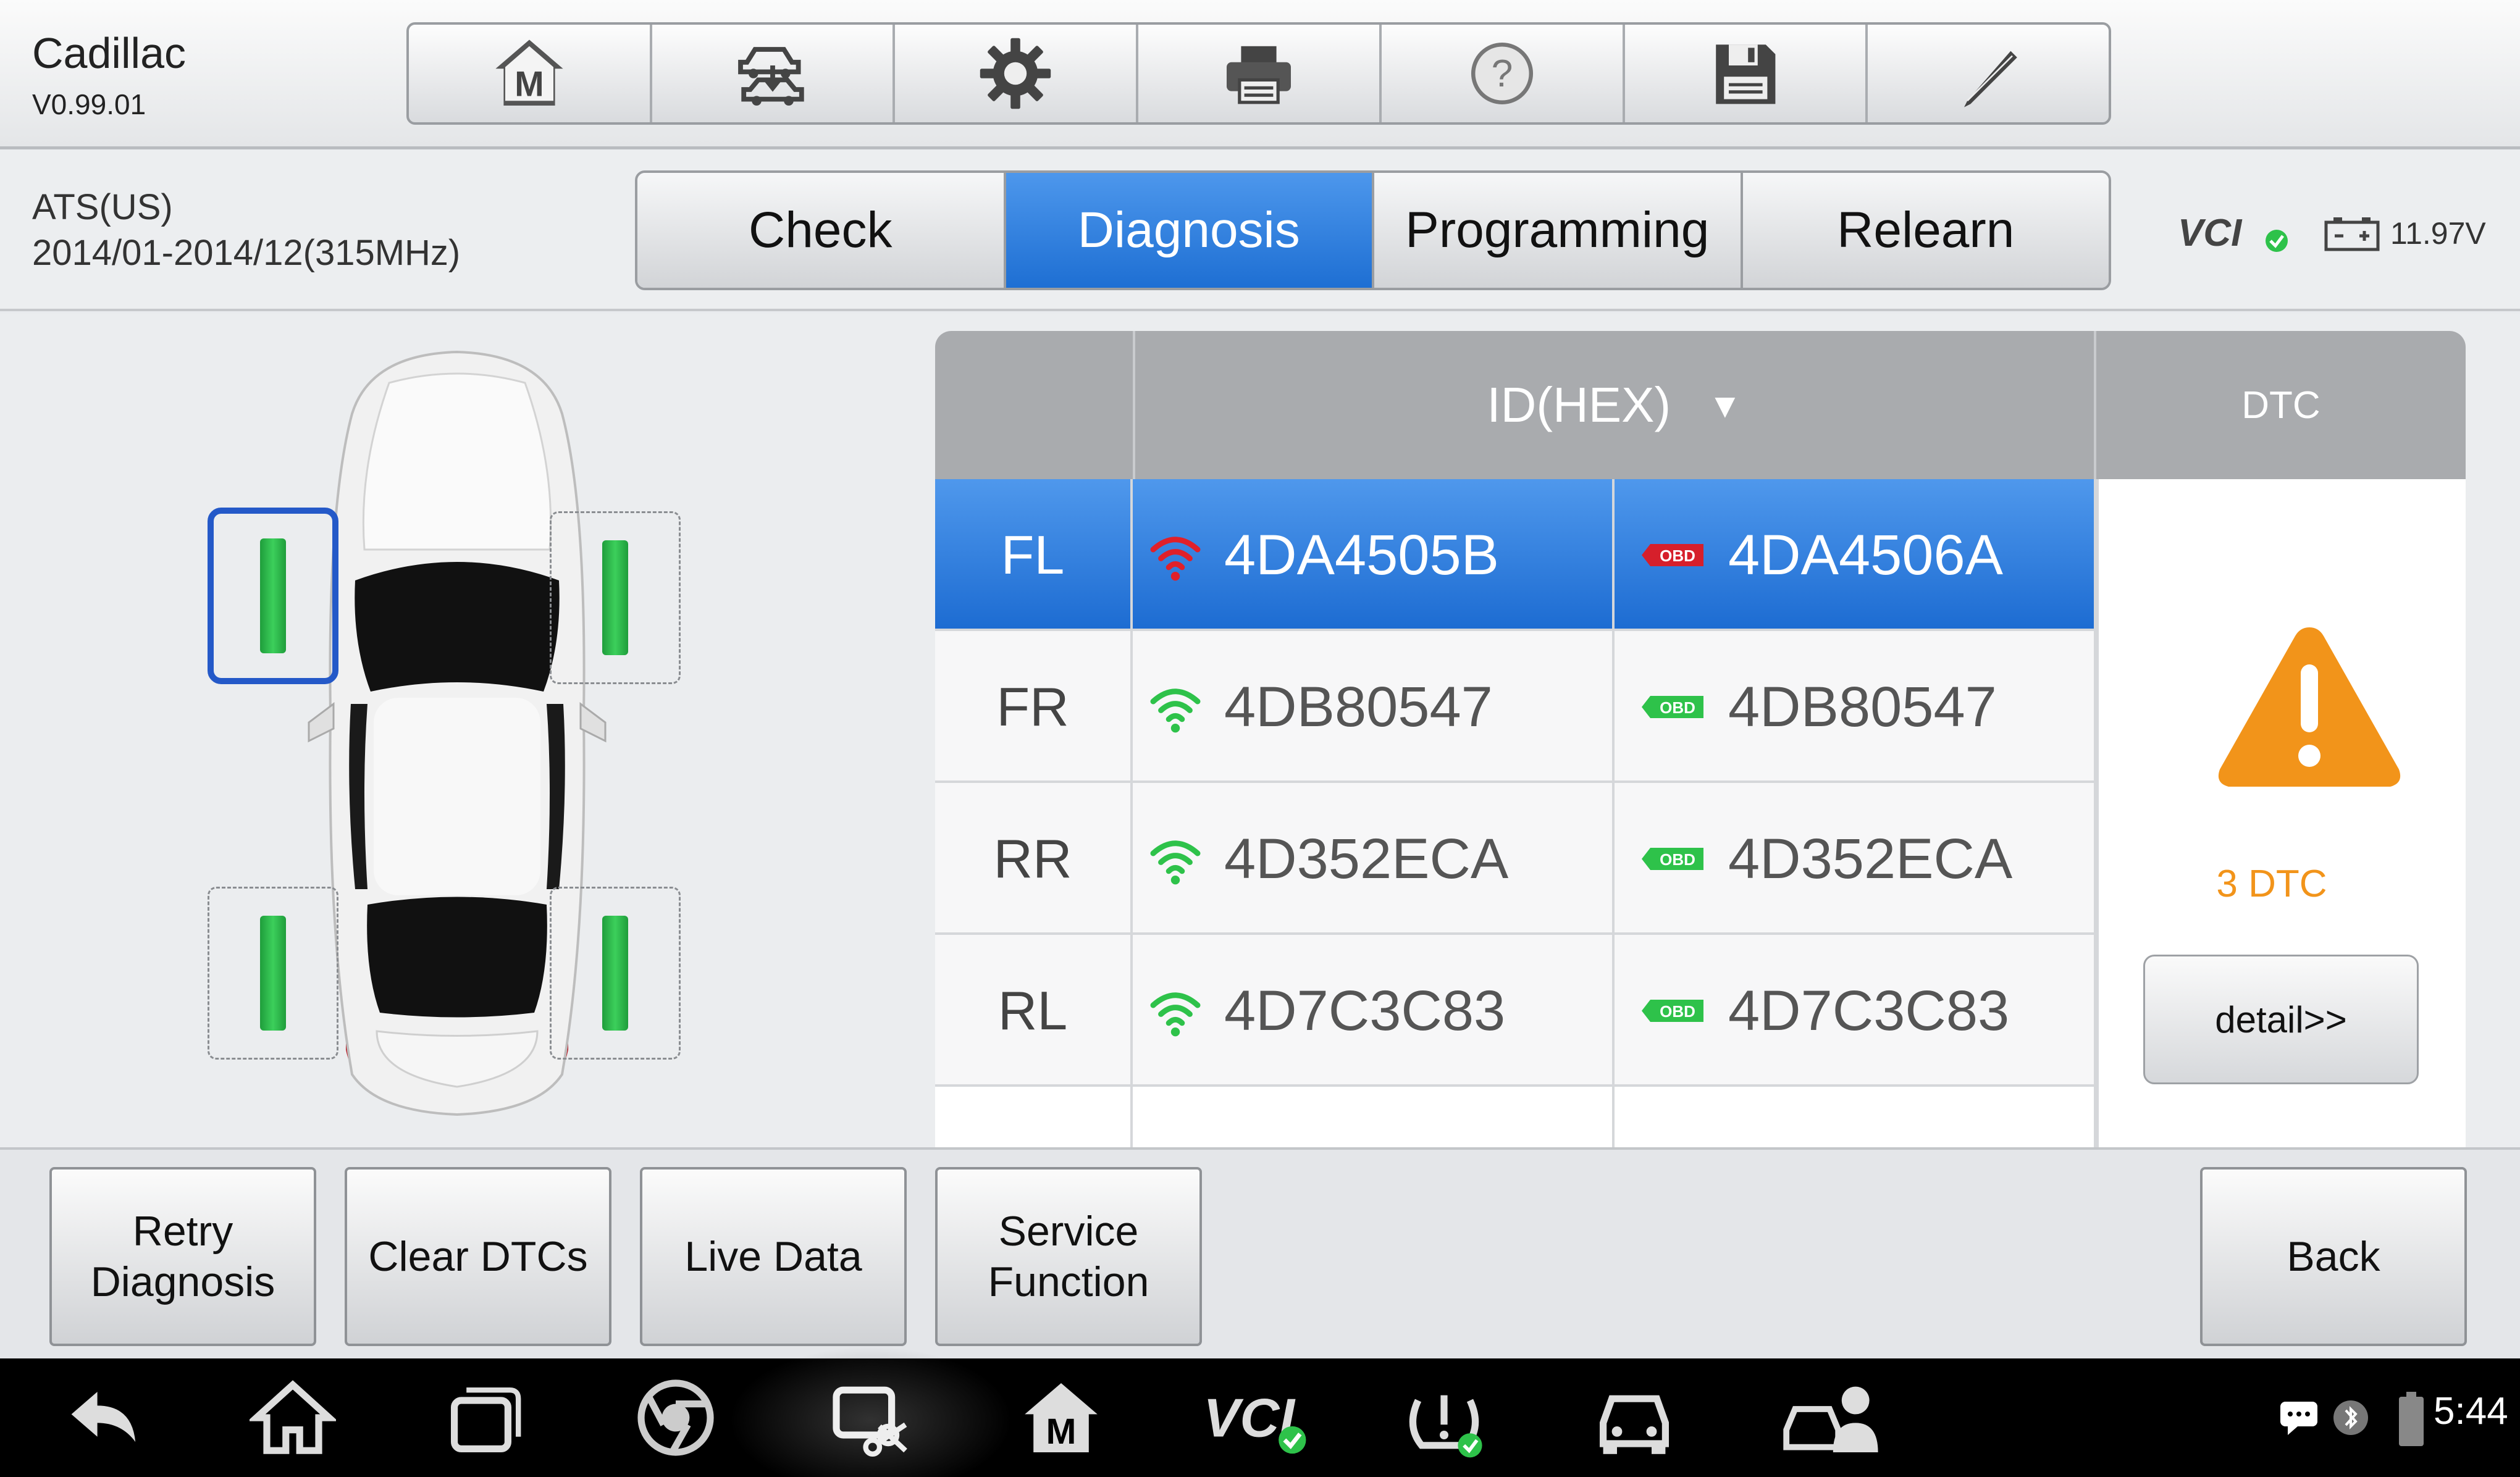 The width and height of the screenshot is (2520, 1477). What do you see at coordinates (615, 597) in the screenshot?
I see `wheel-fr` at bounding box center [615, 597].